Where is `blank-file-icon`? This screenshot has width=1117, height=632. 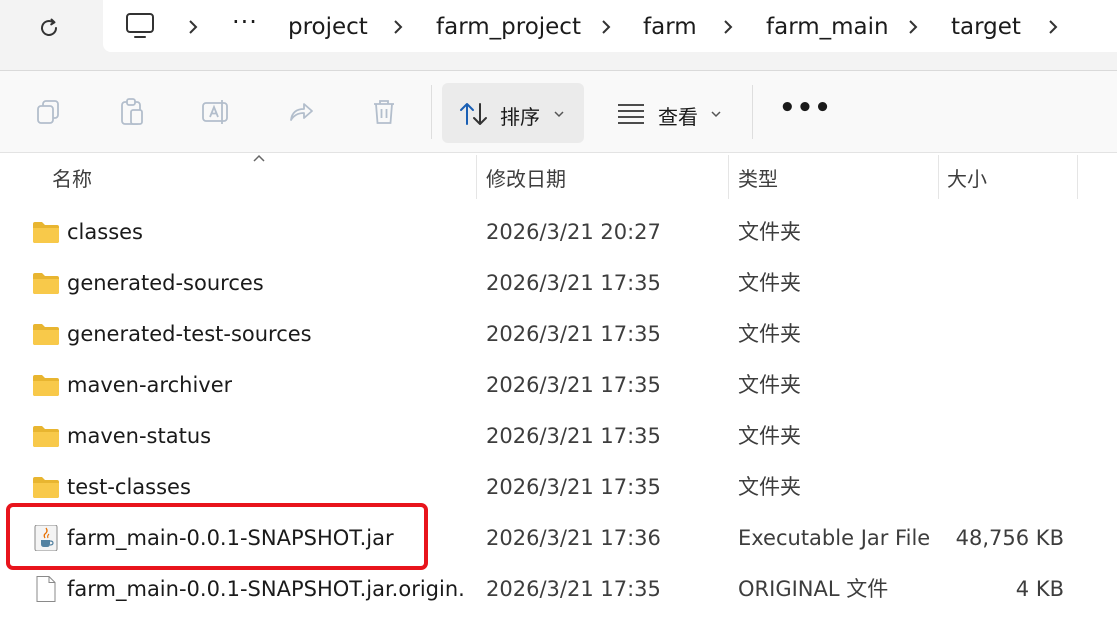
blank-file-icon is located at coordinates (46, 589).